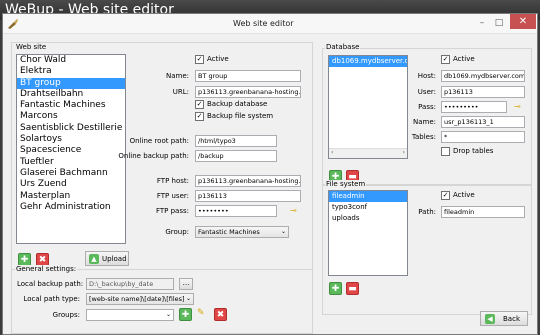 Image resolution: width=540 pixels, height=335 pixels. Describe the element at coordinates (426, 92) in the screenshot. I see `db-user-label: User:` at that location.